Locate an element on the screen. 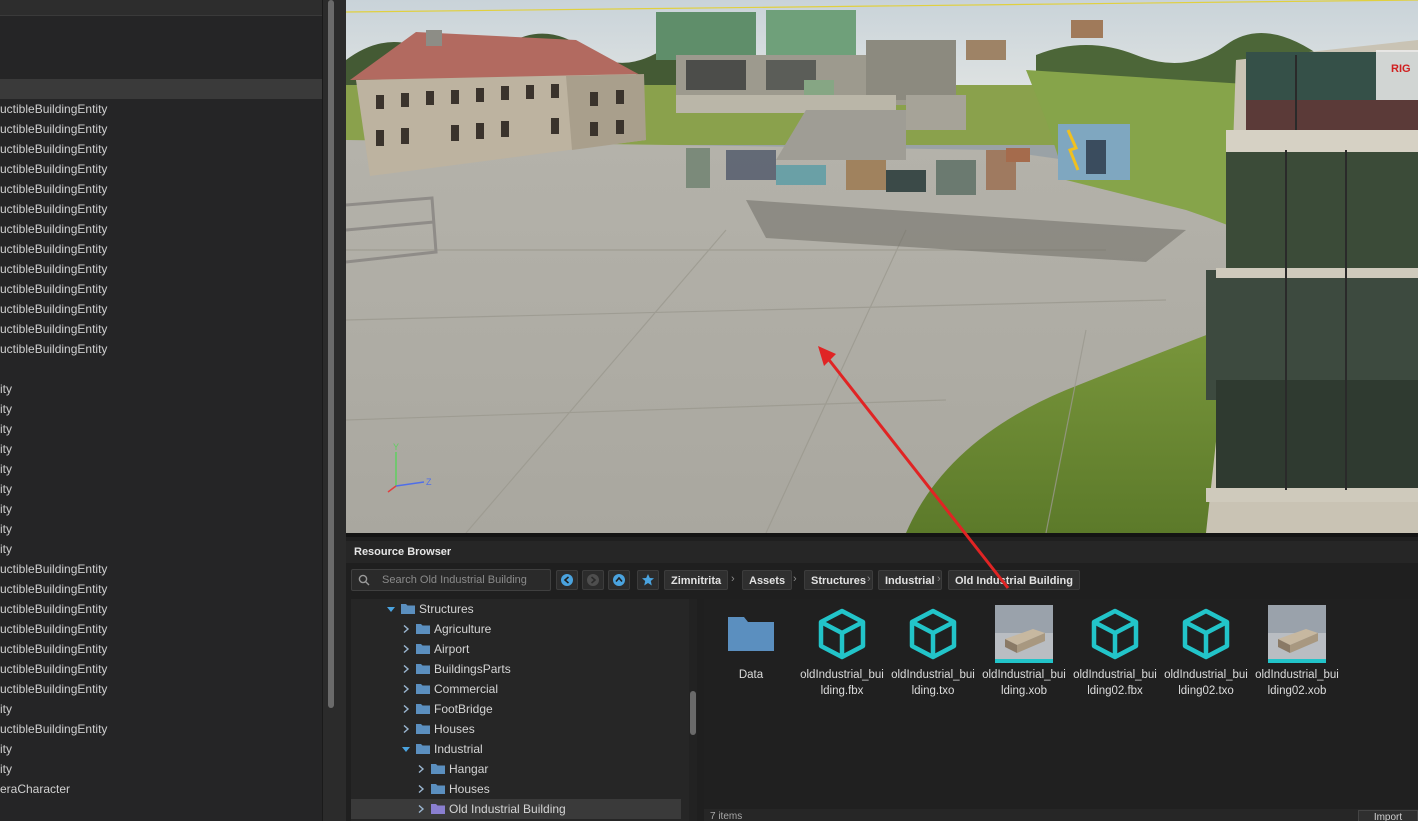 This screenshot has width=1418, height=821. folder-tree-item: Old Industrial Building is located at coordinates (516, 809).